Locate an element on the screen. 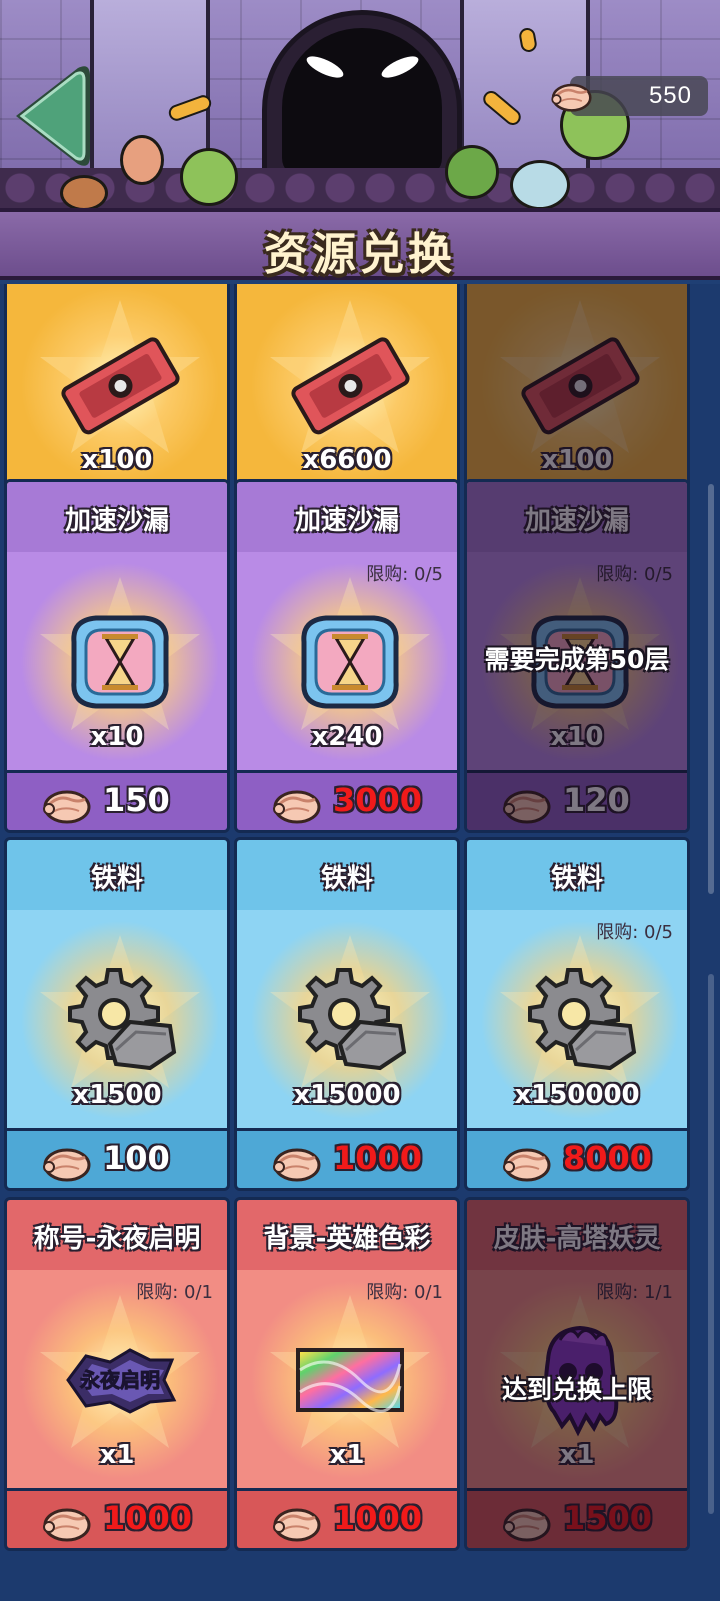  item-quantity: x6600 is located at coordinates (347, 460).